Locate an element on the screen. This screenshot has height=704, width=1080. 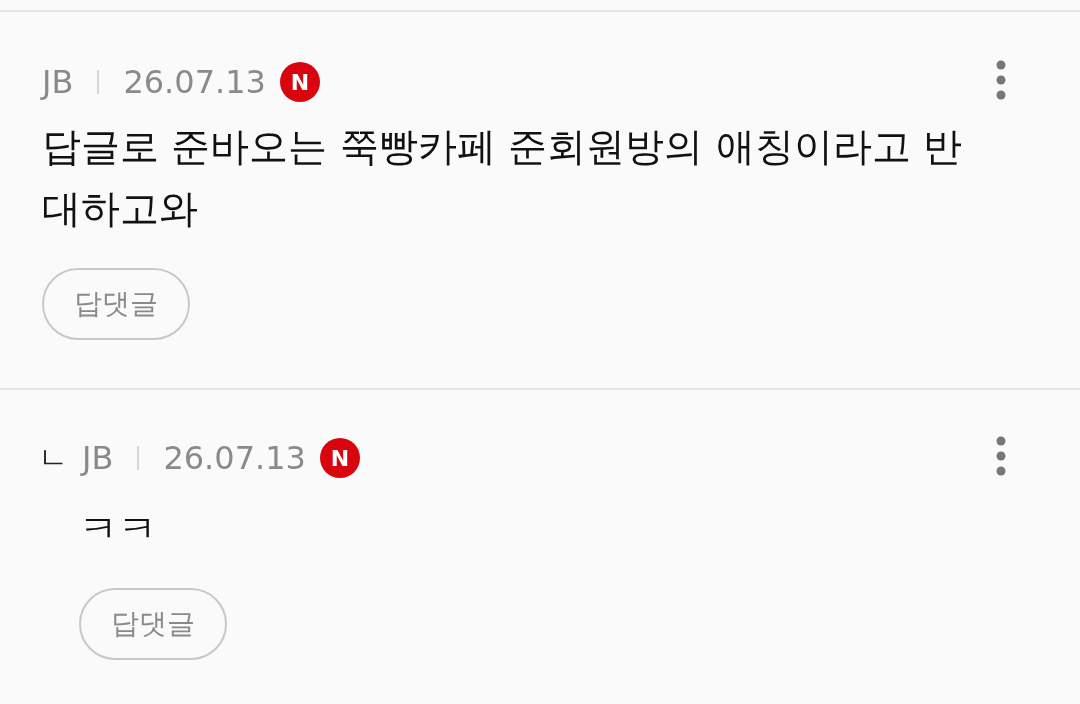
comment-text: ㅋㅋ is located at coordinates (118, 529).